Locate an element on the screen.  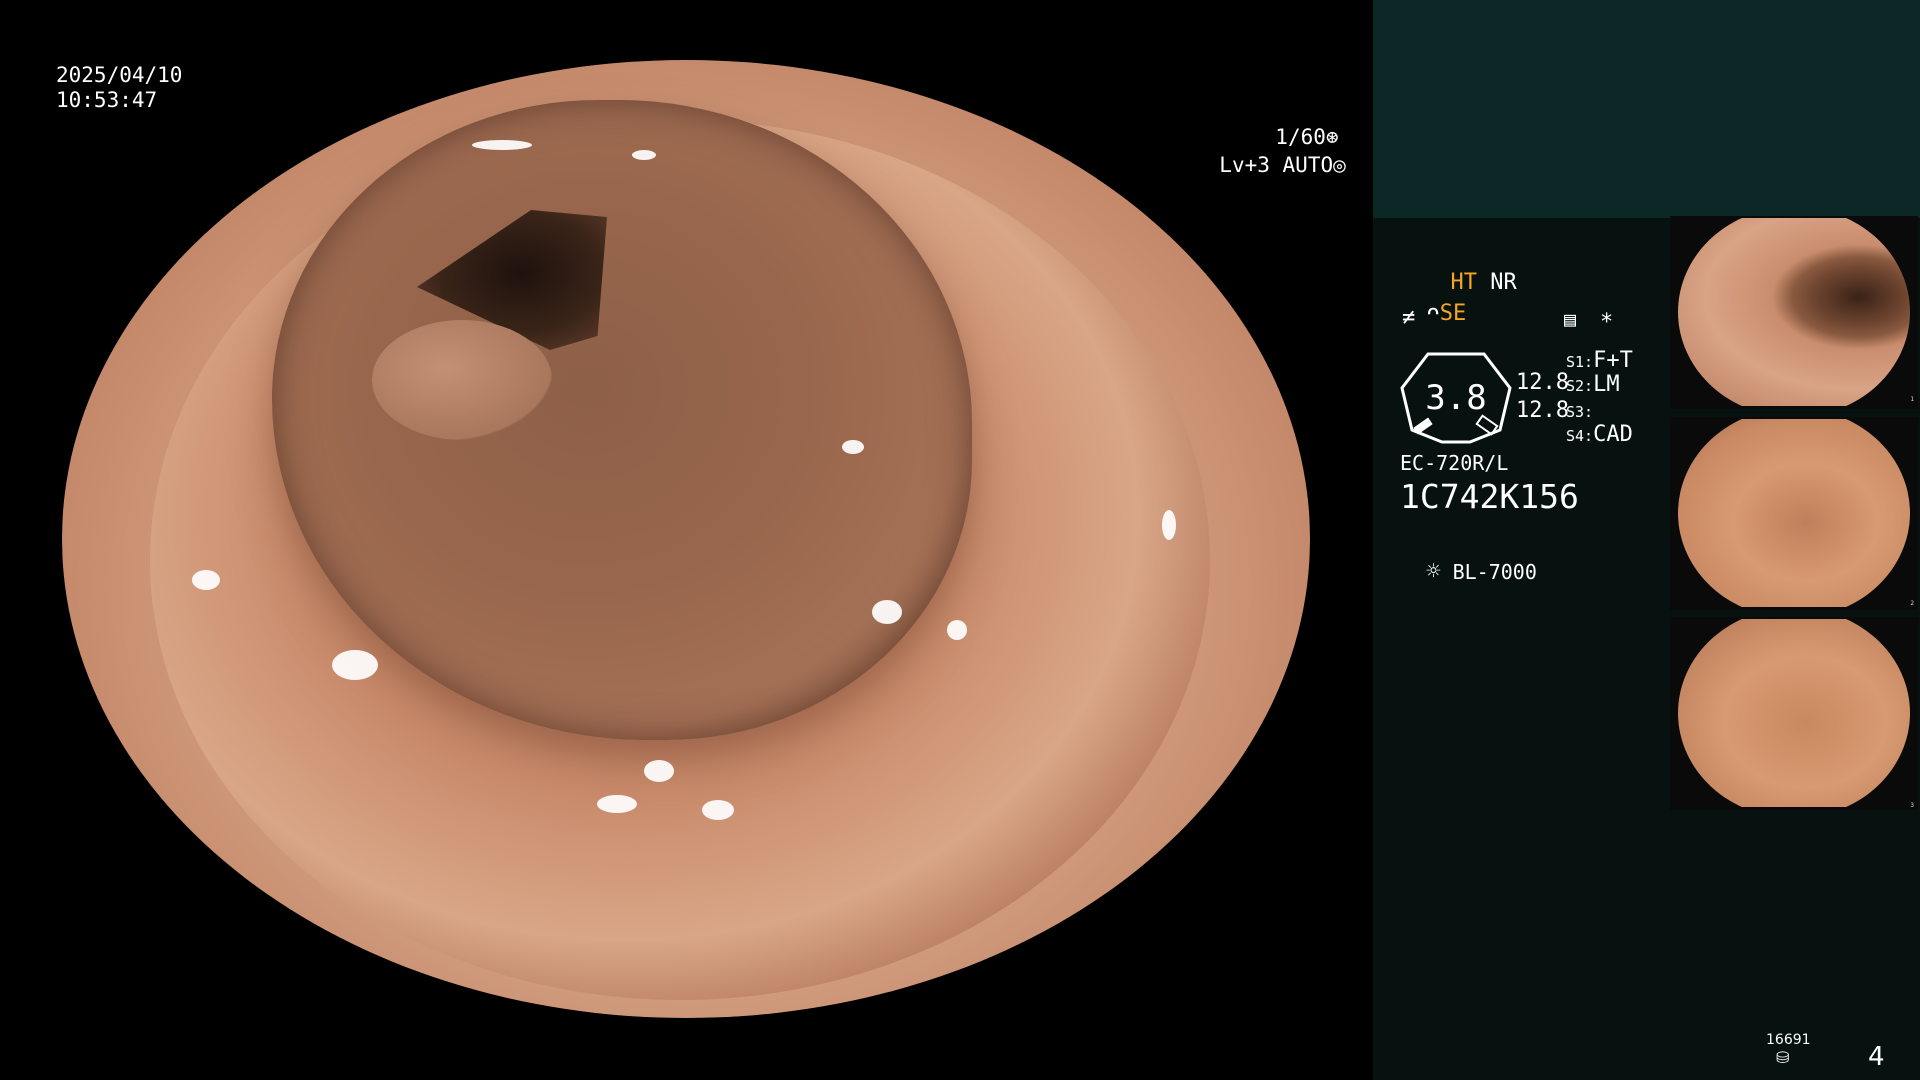
page-number: 4 is located at coordinates (1876, 1057).